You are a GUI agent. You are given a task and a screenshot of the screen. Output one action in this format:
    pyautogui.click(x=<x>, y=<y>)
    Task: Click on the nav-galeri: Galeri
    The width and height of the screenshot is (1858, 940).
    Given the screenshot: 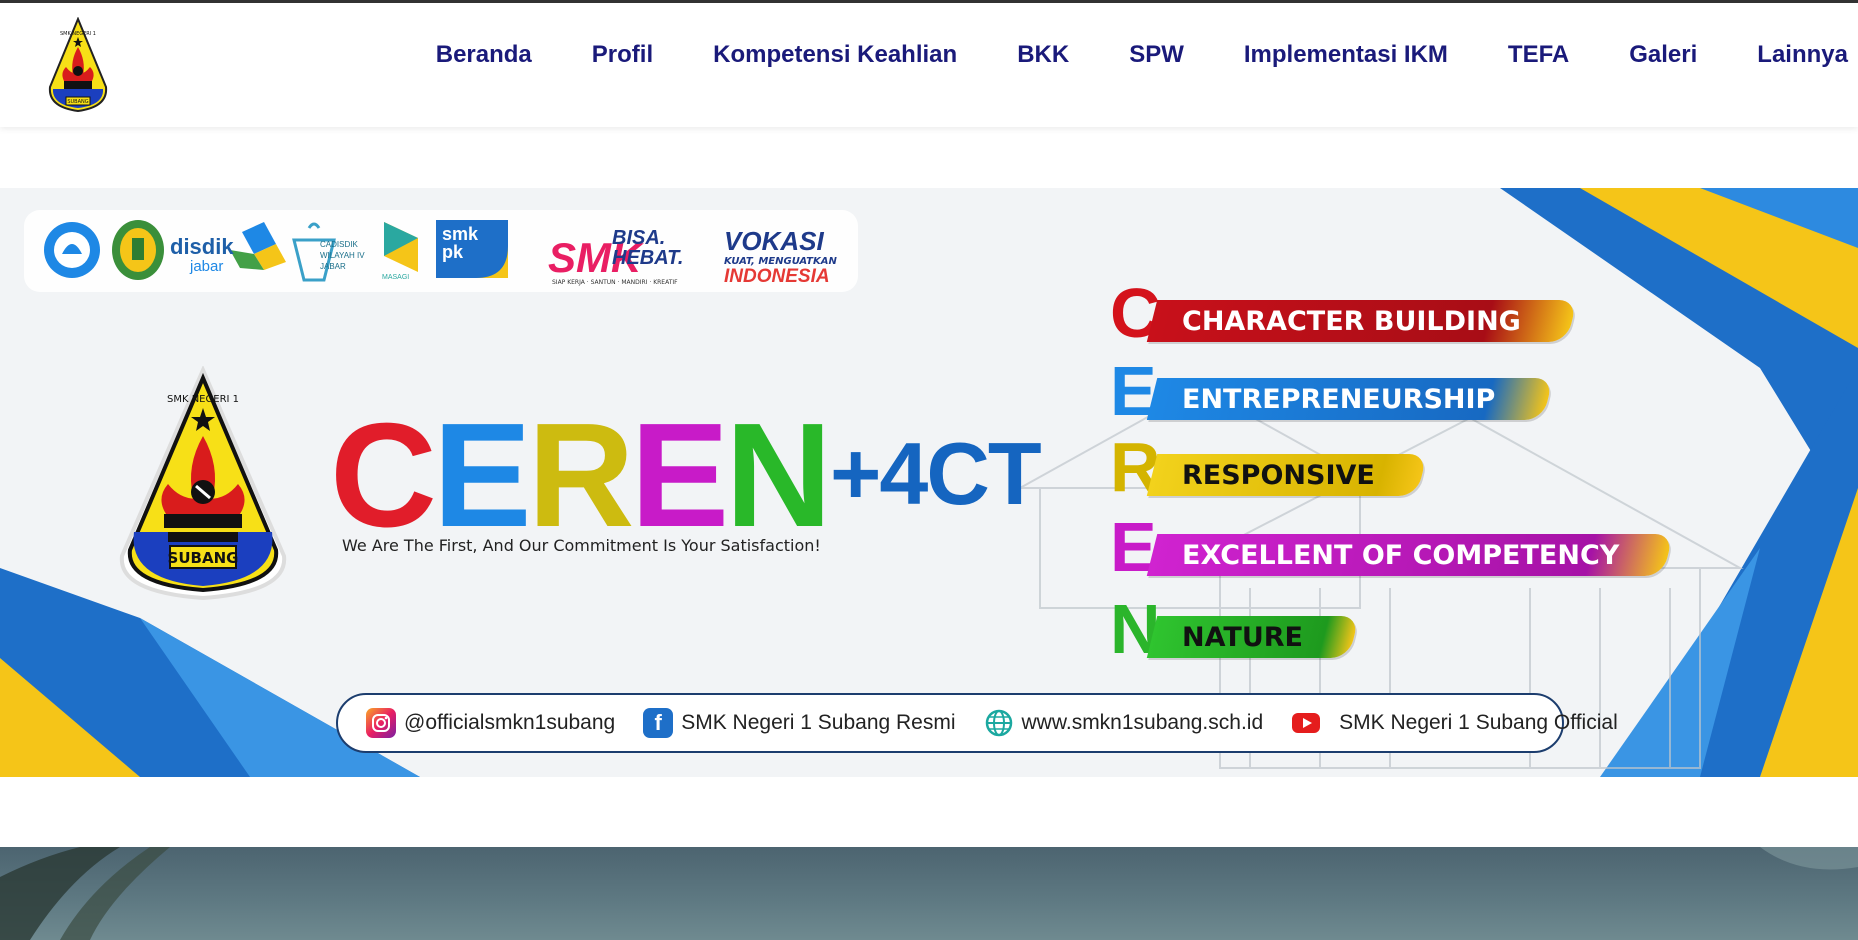 What is the action you would take?
    pyautogui.click(x=1663, y=55)
    